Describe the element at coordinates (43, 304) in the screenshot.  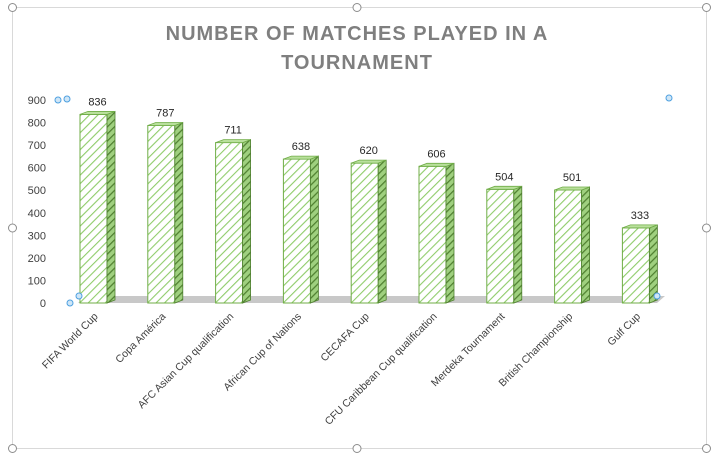
I see `y-tick-label: 0` at that location.